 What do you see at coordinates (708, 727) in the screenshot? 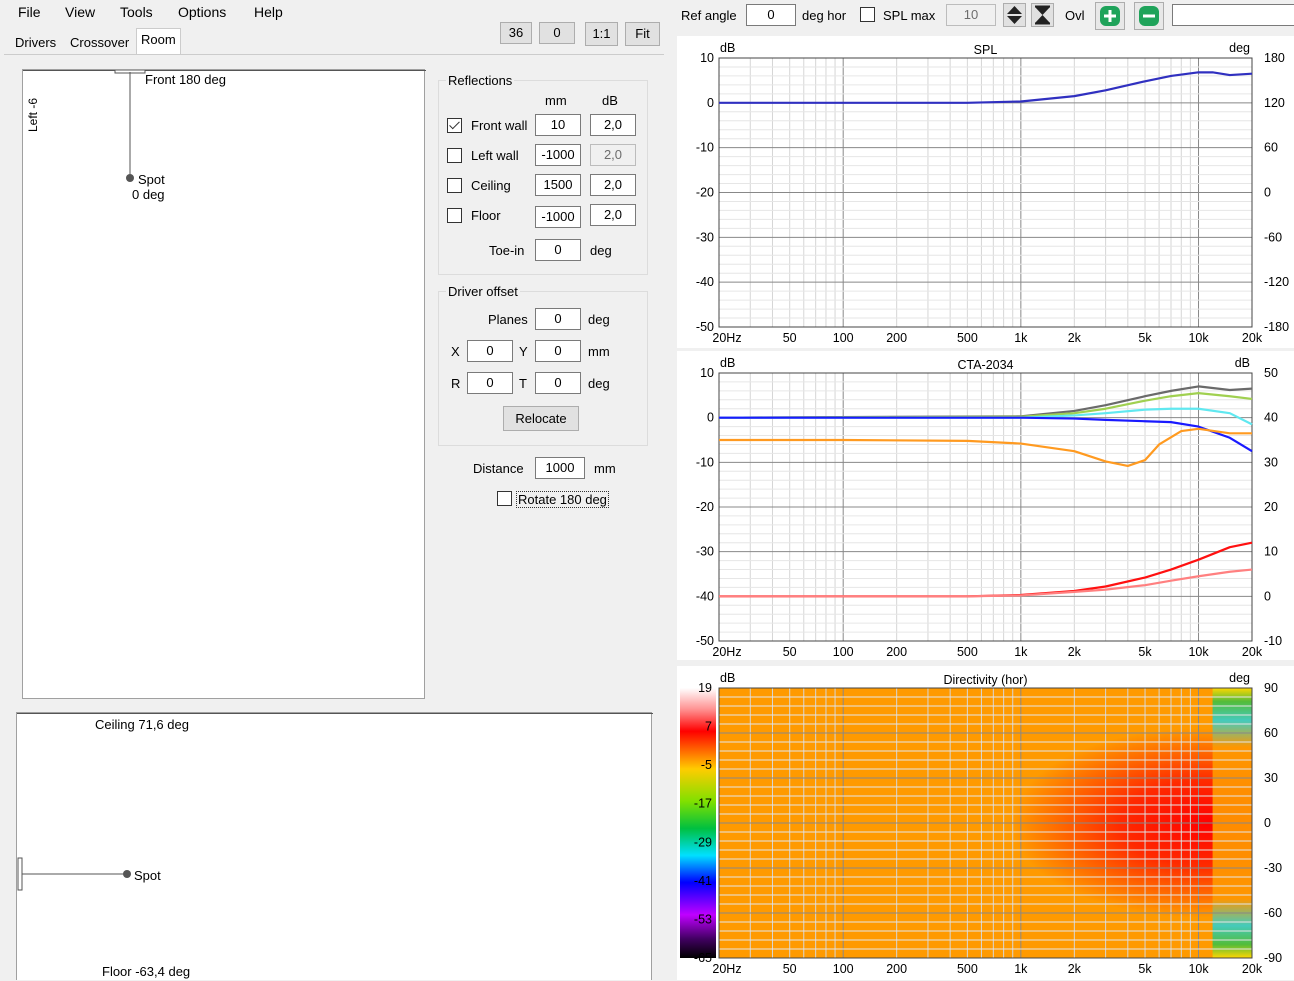
I see `colorbar-tick: 7` at bounding box center [708, 727].